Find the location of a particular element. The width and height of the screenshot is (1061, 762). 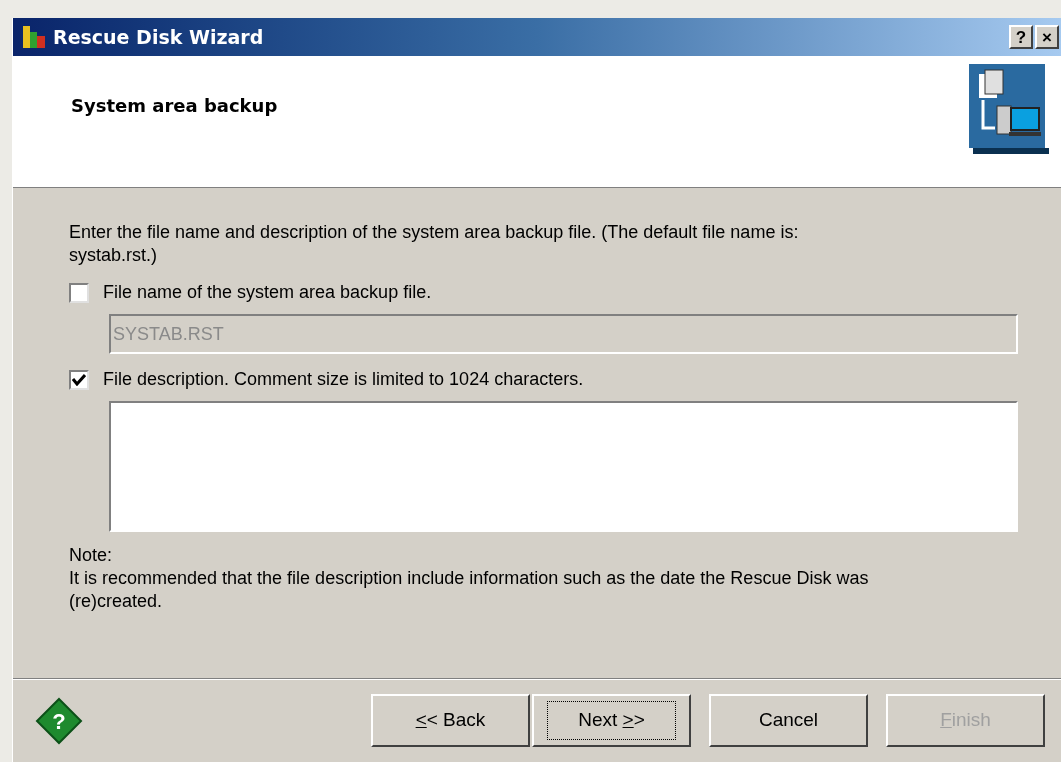

help-button: ? is located at coordinates (1021, 37).